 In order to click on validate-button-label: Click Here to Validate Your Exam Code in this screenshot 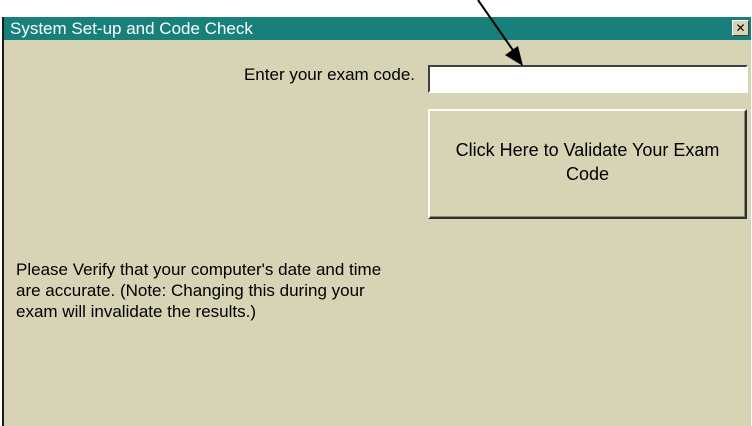, I will do `click(587, 162)`.